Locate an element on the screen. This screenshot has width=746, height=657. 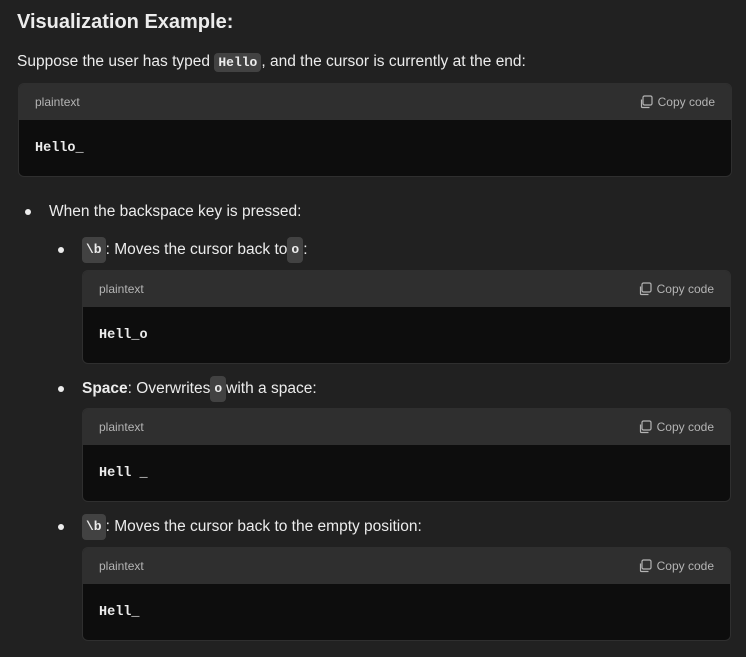
code-block-2: plaintext Copy code Hell_o is located at coordinates (406, 317).